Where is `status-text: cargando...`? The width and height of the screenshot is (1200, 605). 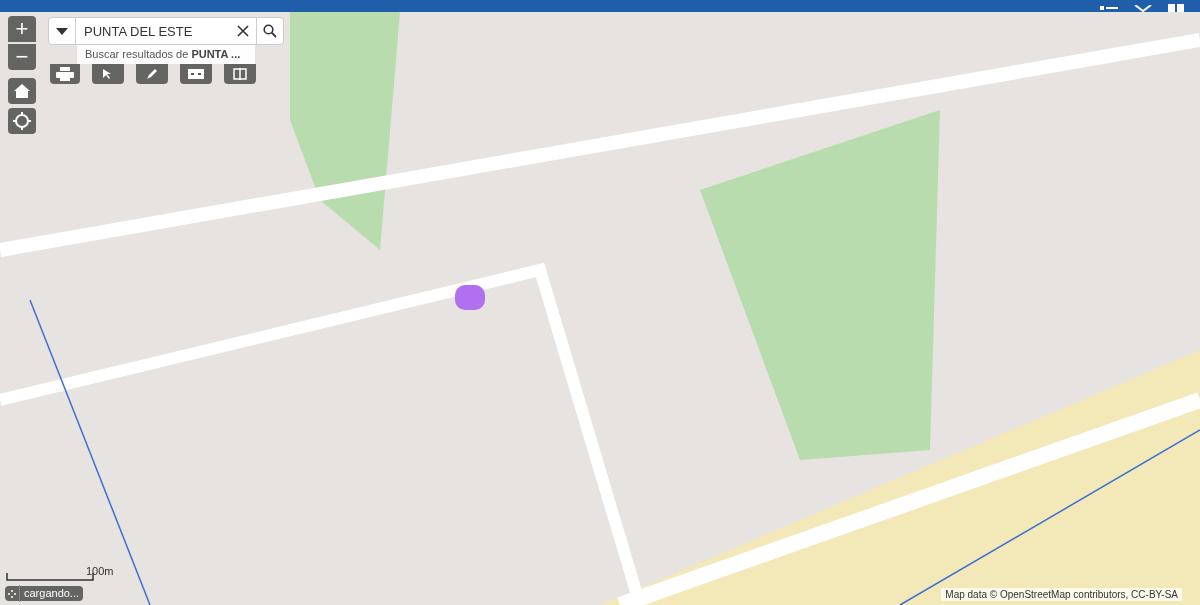
status-text: cargando... is located at coordinates (51, 593).